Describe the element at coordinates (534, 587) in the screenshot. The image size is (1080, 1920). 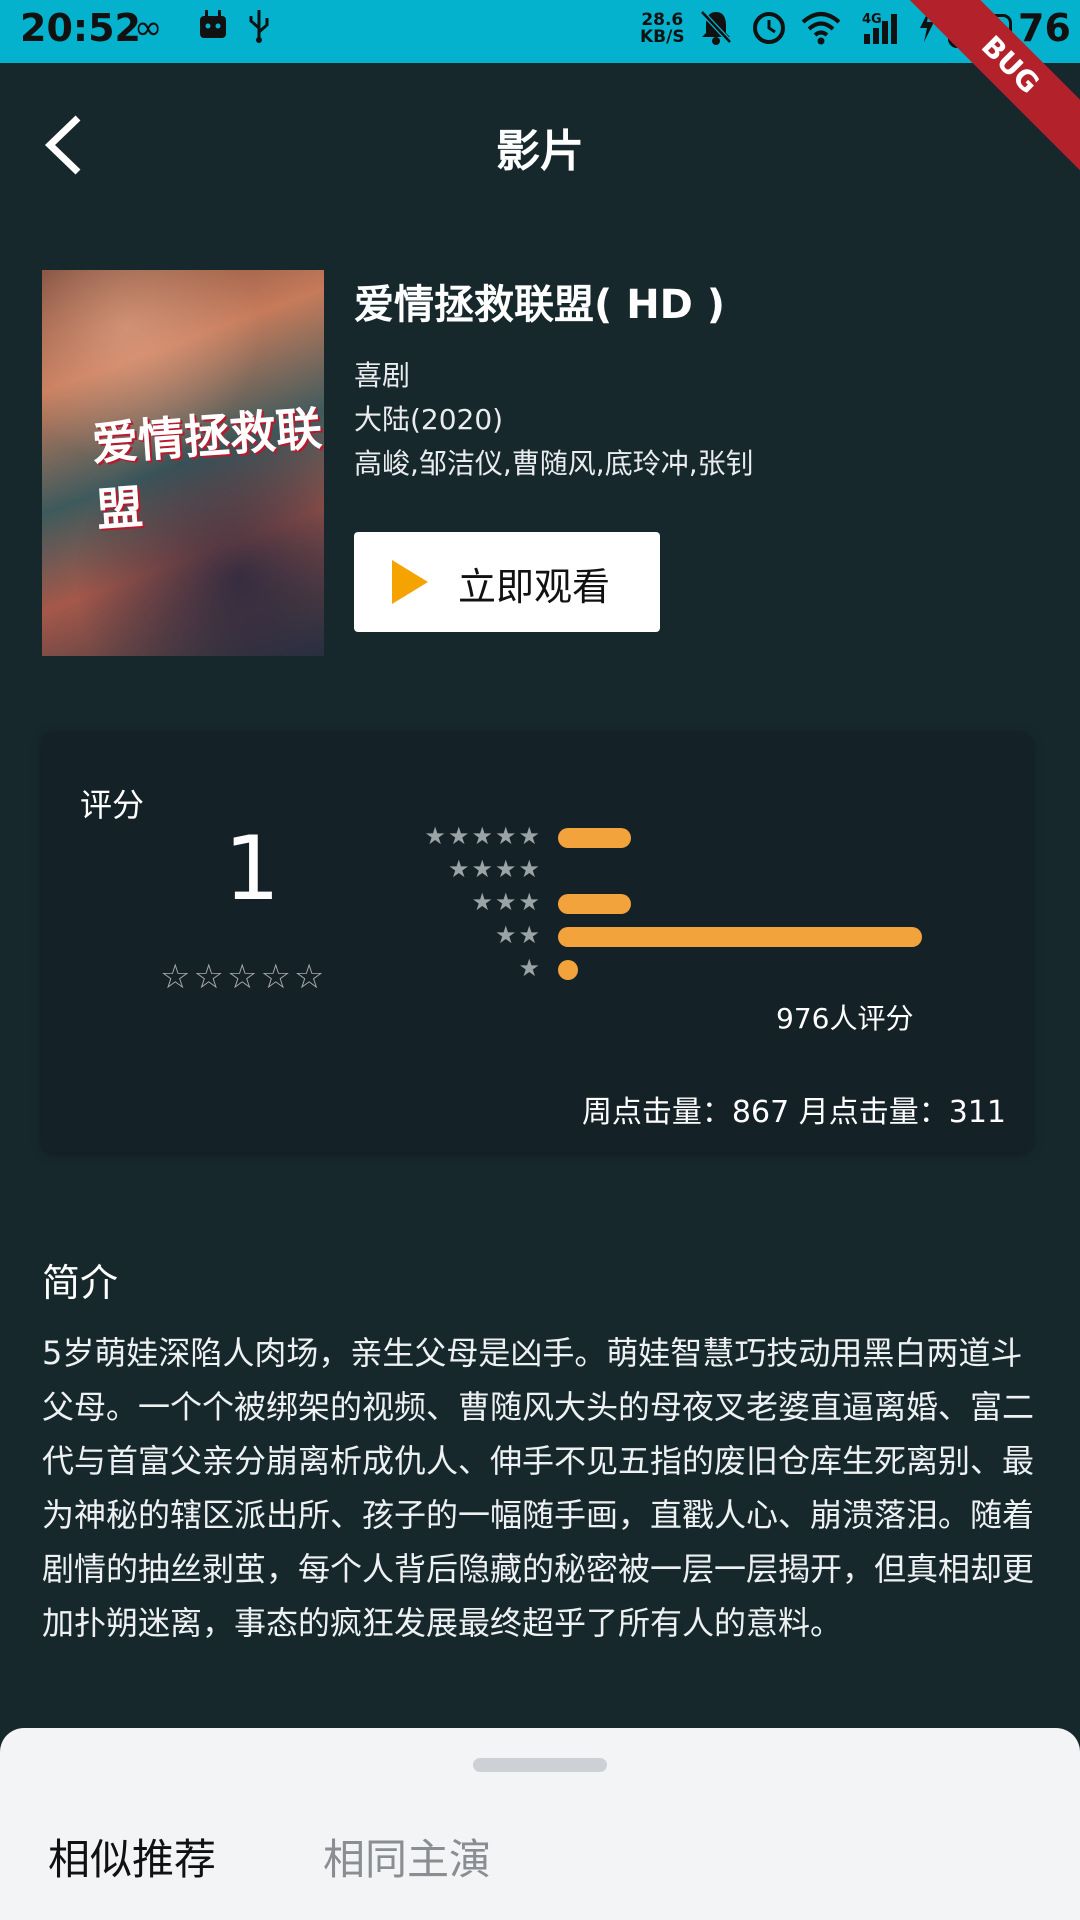
I see `watch-now-label: 立即观看` at that location.